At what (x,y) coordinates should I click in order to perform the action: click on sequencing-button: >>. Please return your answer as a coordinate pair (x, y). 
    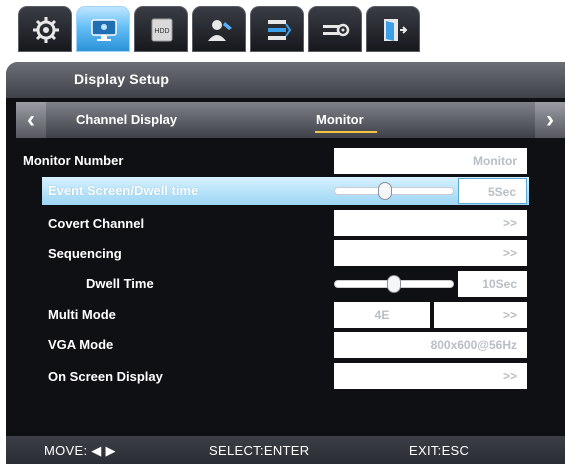
    Looking at the image, I should click on (430, 253).